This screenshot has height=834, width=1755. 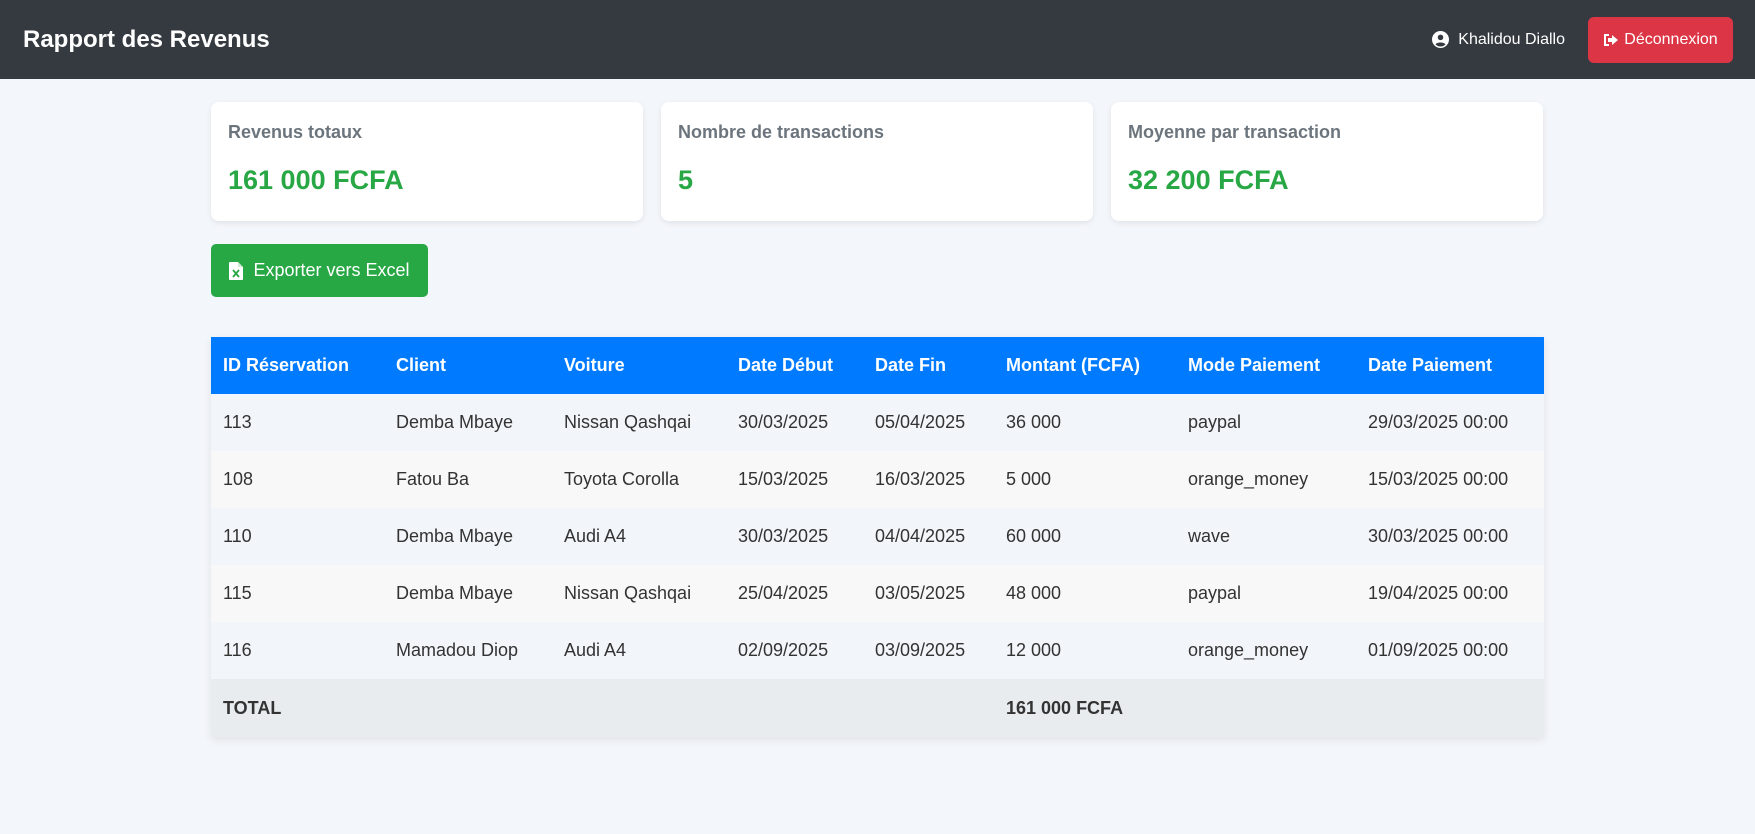 What do you see at coordinates (794, 479) in the screenshot?
I see `table-cell: 15/03/2025` at bounding box center [794, 479].